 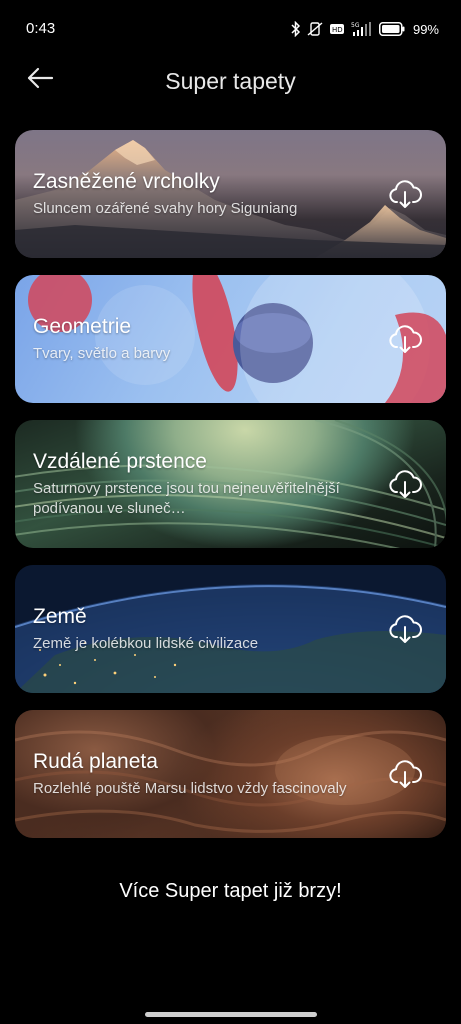 What do you see at coordinates (165, 208) in the screenshot?
I see `card-subtitle: Sluncem ozářené svahy hory Siguniang` at bounding box center [165, 208].